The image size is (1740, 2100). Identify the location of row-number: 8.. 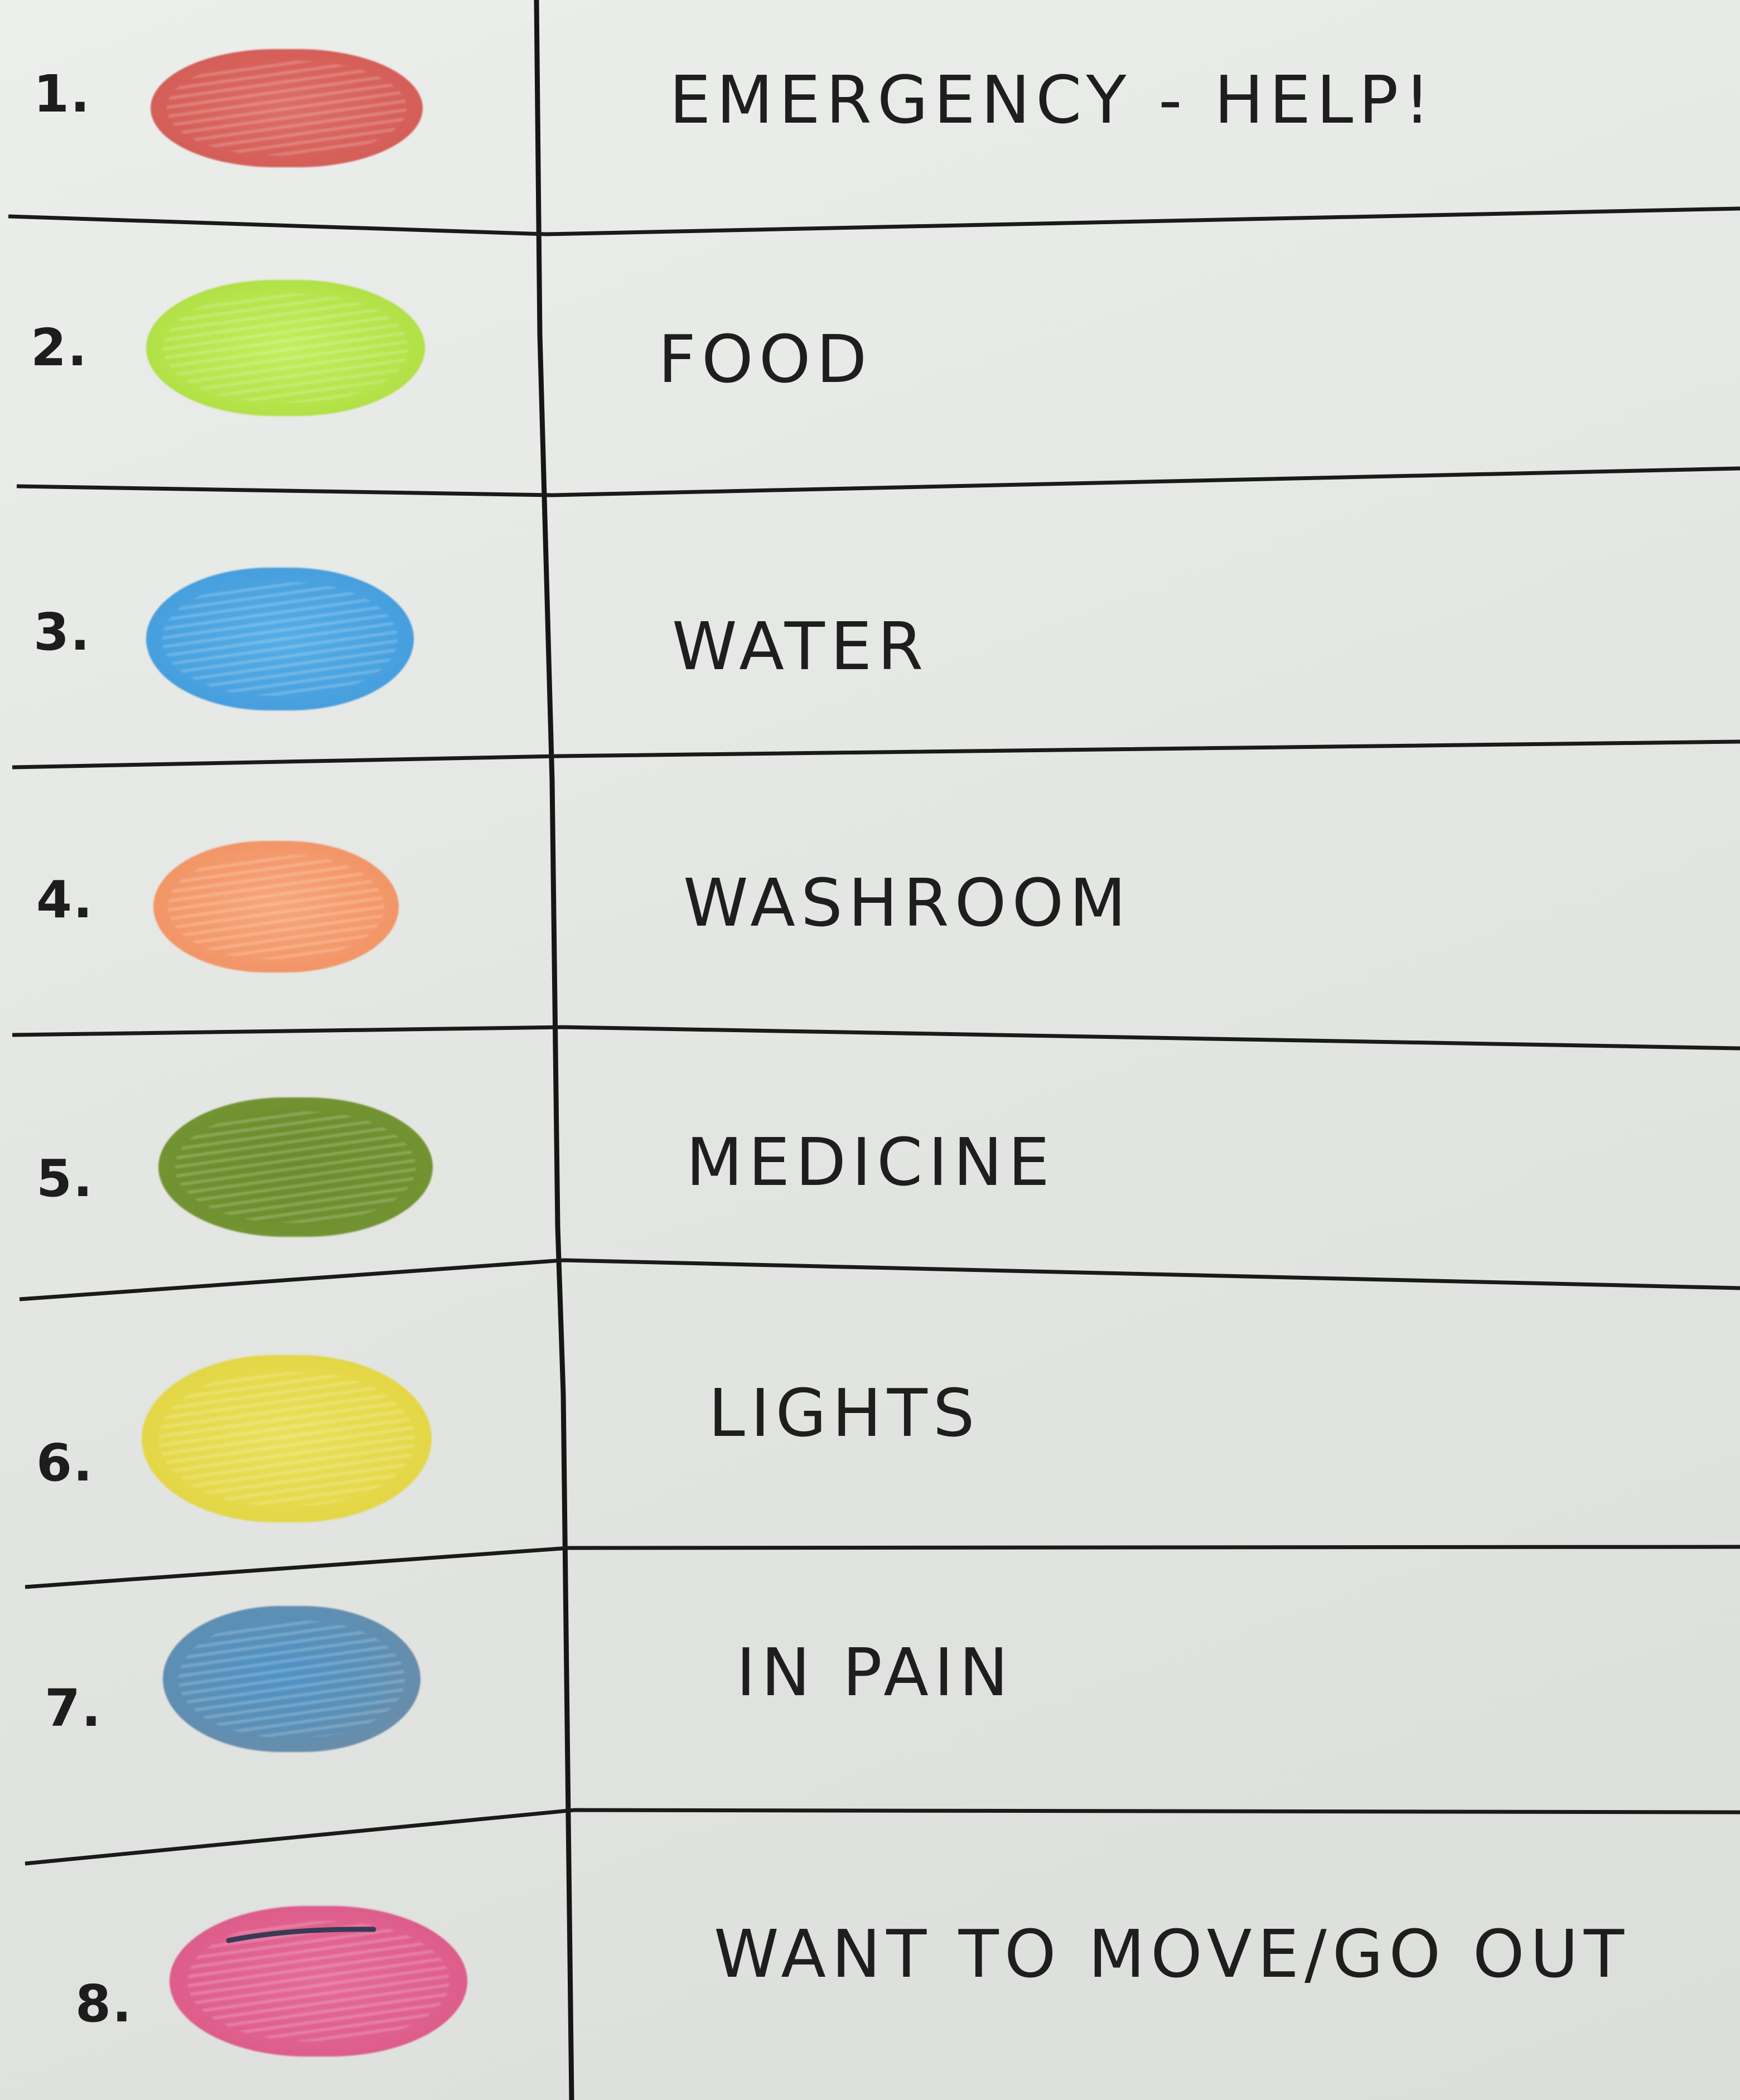
(104, 2004).